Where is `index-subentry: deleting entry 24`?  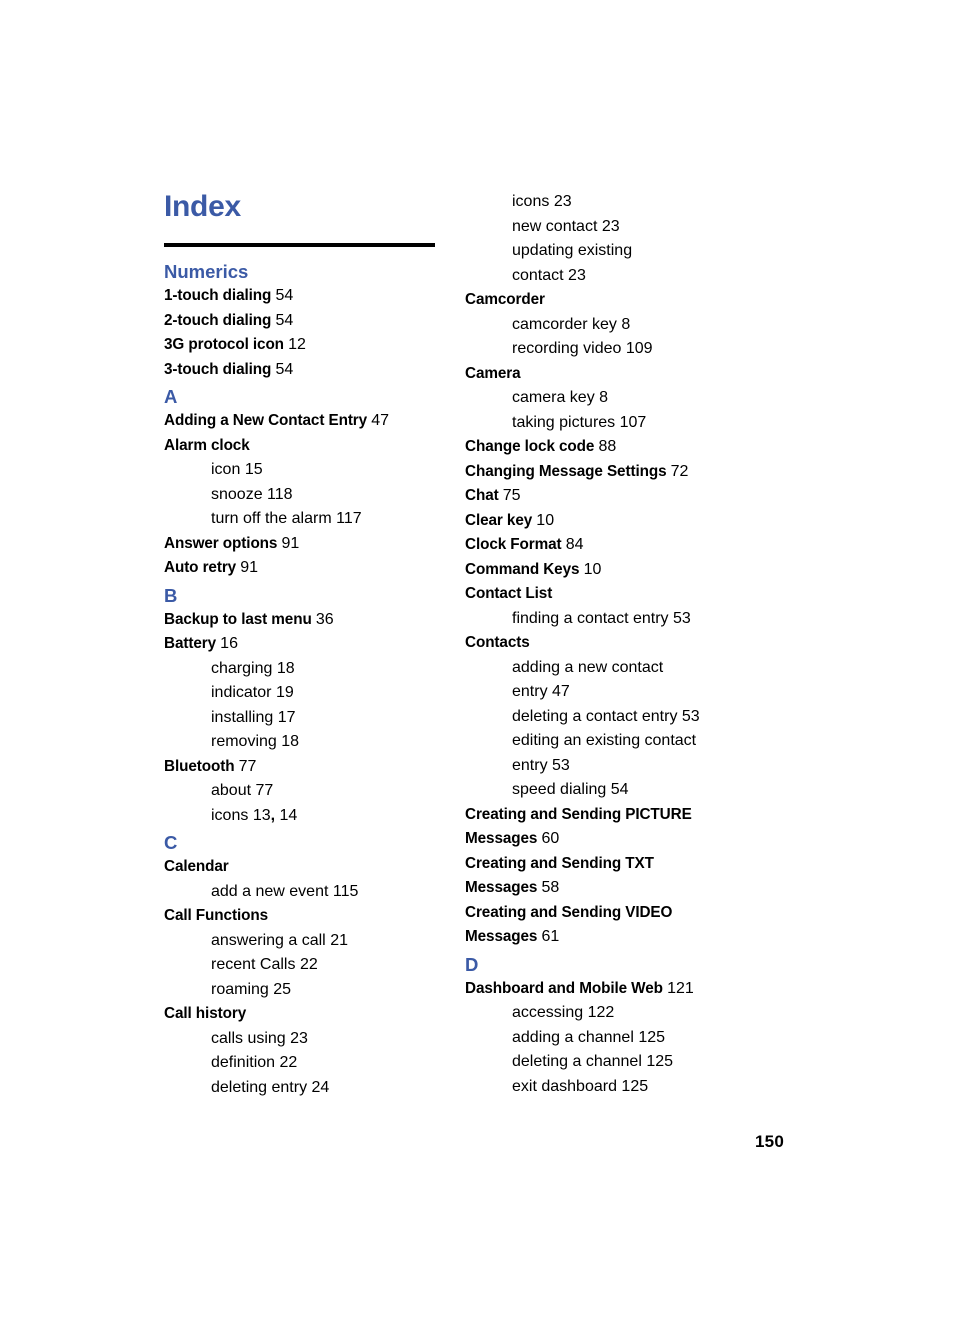 index-subentry: deleting entry 24 is located at coordinates (323, 1088).